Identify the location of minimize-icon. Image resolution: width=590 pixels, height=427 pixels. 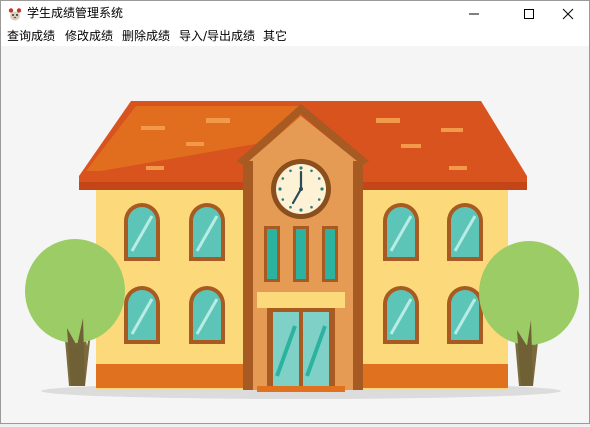
(474, 13).